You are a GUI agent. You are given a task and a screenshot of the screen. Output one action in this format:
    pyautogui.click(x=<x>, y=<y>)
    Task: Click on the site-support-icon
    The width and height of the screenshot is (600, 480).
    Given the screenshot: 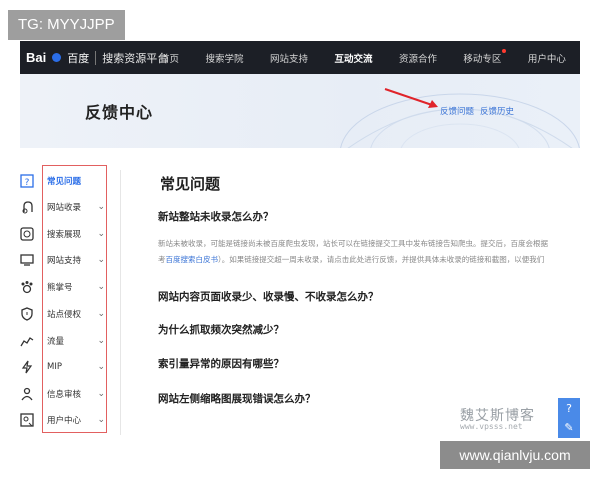 What is the action you would take?
    pyautogui.click(x=27, y=260)
    